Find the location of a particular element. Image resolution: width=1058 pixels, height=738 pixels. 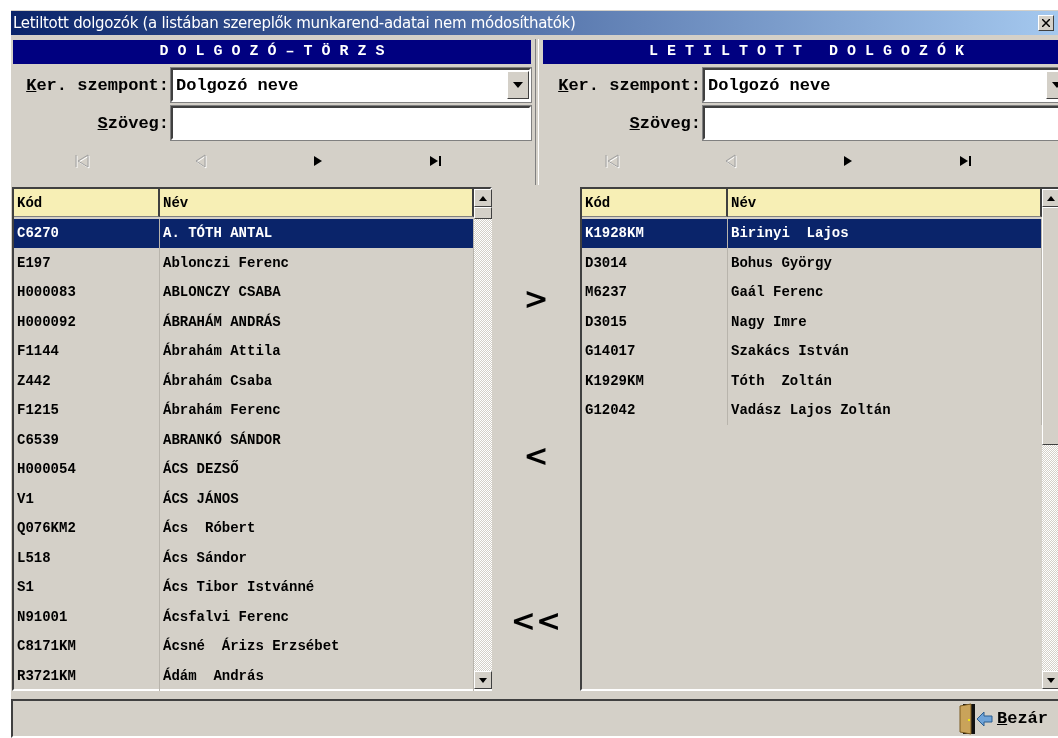

code-cell: C6539 is located at coordinates (87, 440).